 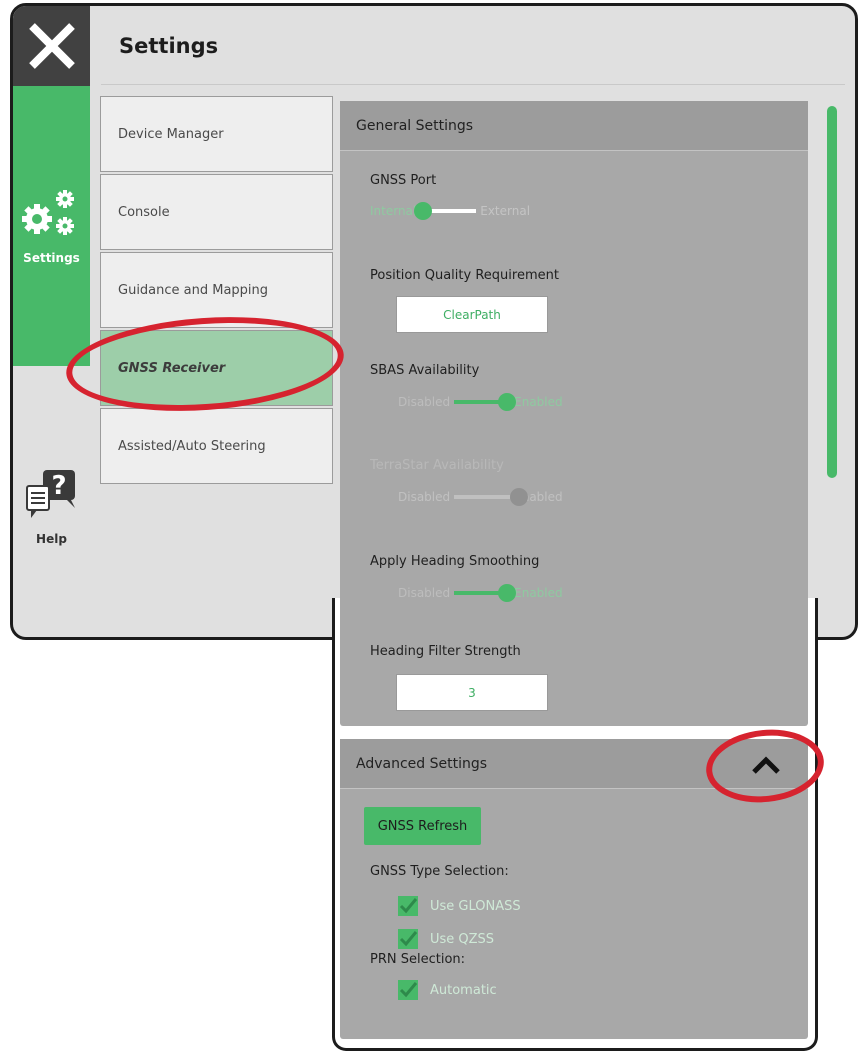 What do you see at coordinates (424, 402) in the screenshot?
I see `sbas-left: Disabled` at bounding box center [424, 402].